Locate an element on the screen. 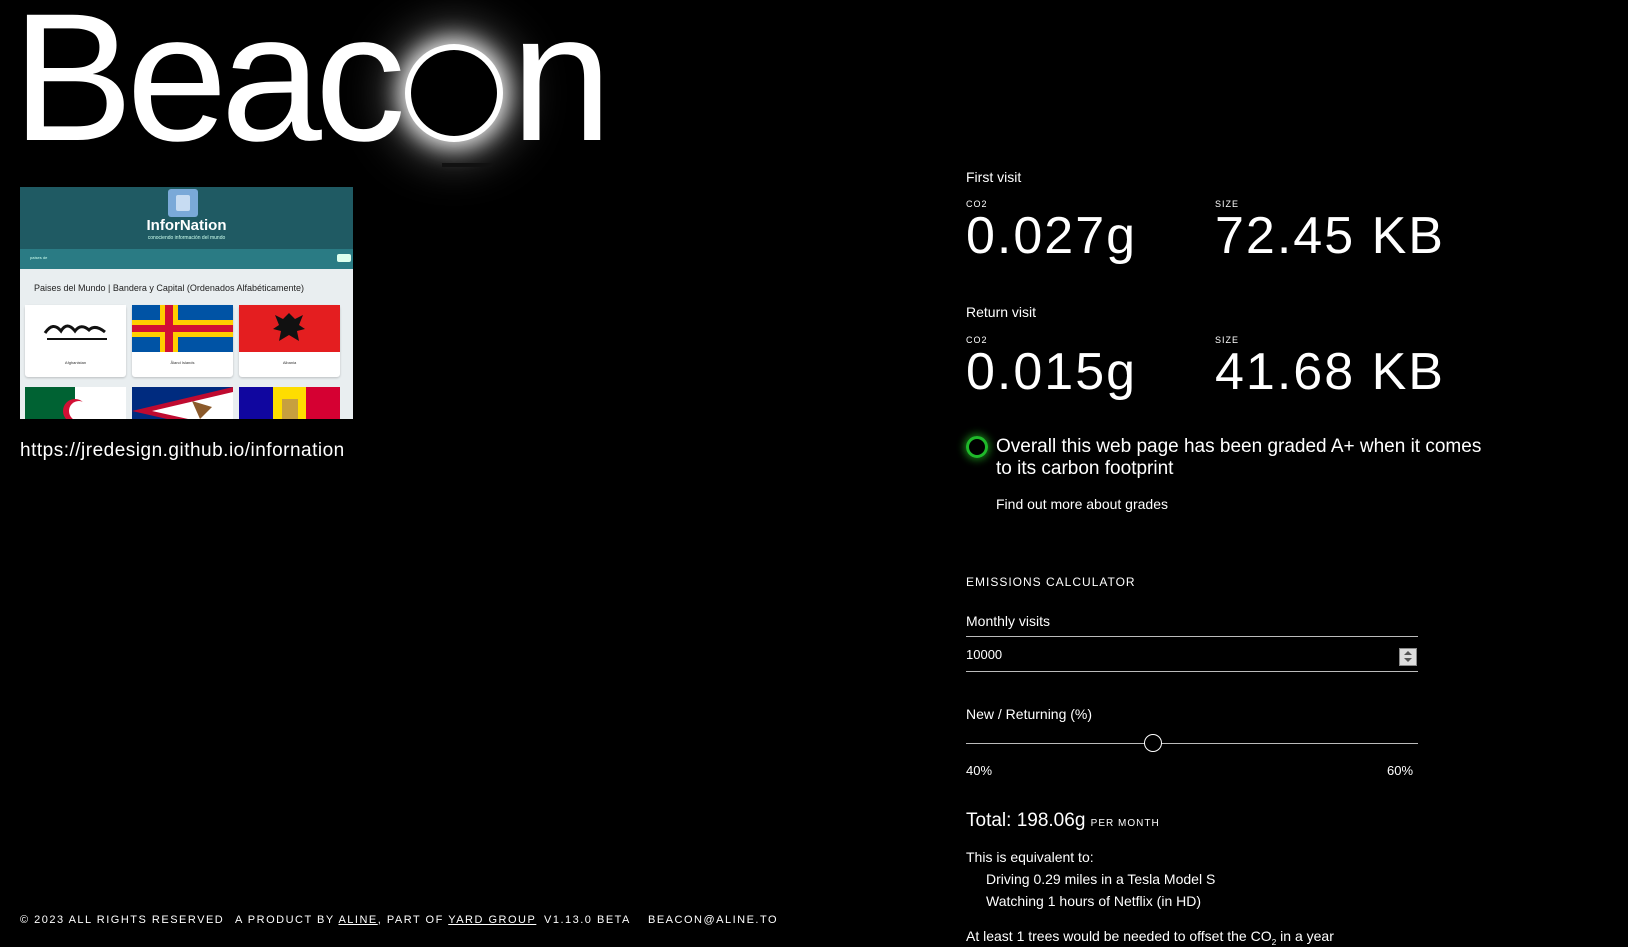 The height and width of the screenshot is (947, 1628). return-visit-heading: Return visit is located at coordinates (1001, 312).